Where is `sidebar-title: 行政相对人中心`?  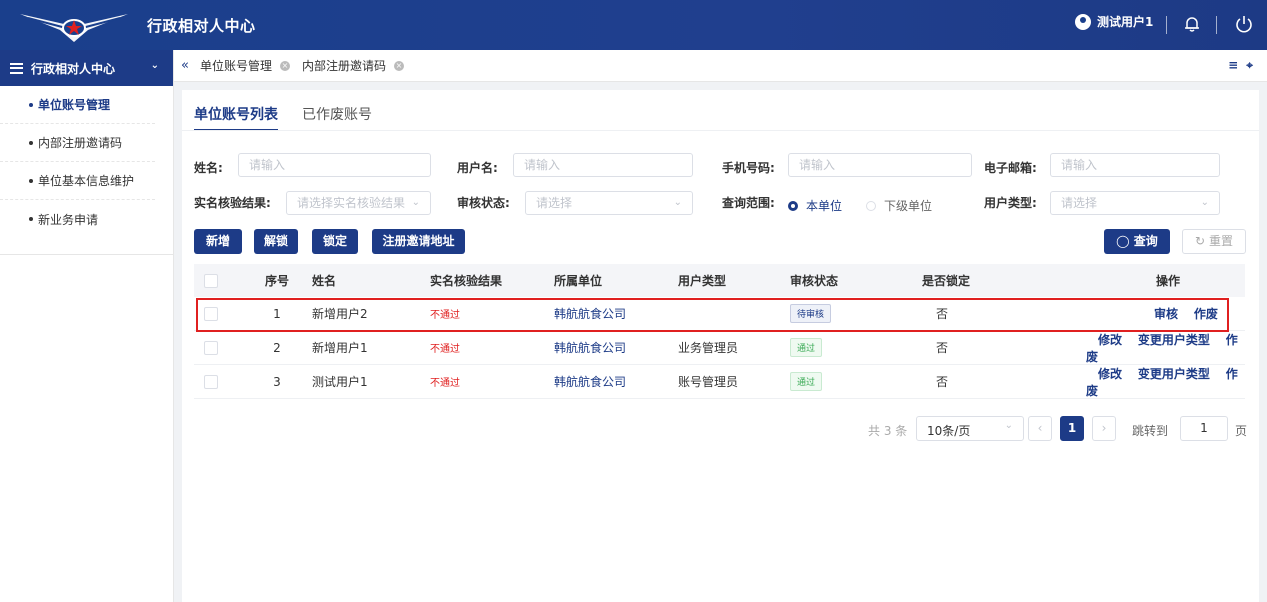 sidebar-title: 行政相对人中心 is located at coordinates (73, 68).